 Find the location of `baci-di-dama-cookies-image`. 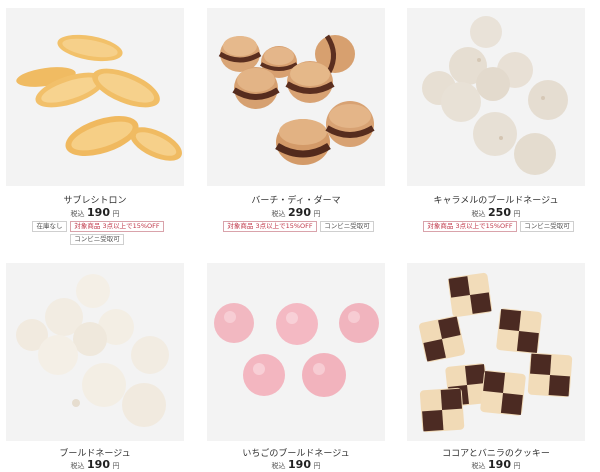

baci-di-dama-cookies-image is located at coordinates (296, 97).